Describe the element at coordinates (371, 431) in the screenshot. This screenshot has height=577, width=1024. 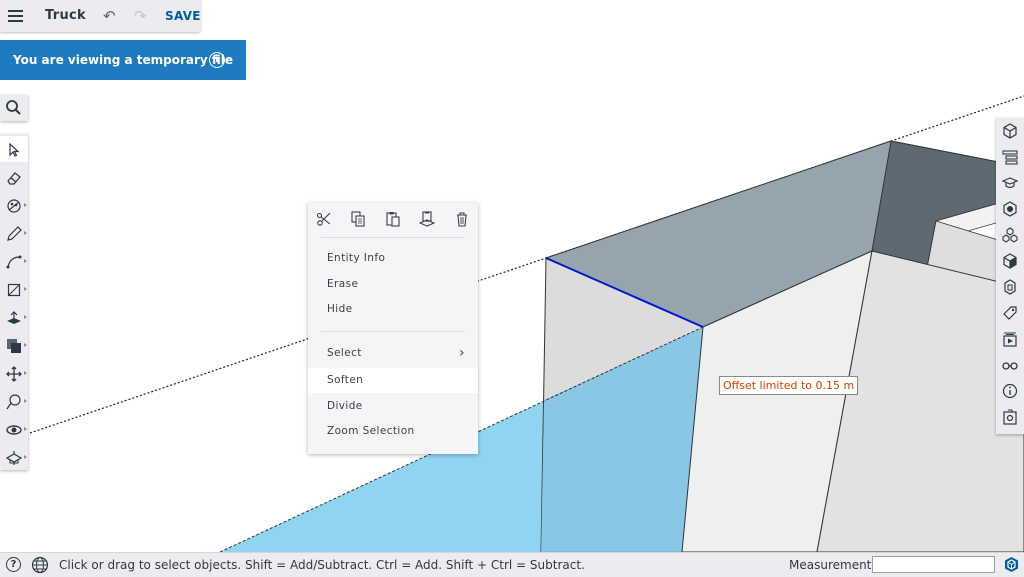
I see `menu-item-label: Zoom Selection` at that location.